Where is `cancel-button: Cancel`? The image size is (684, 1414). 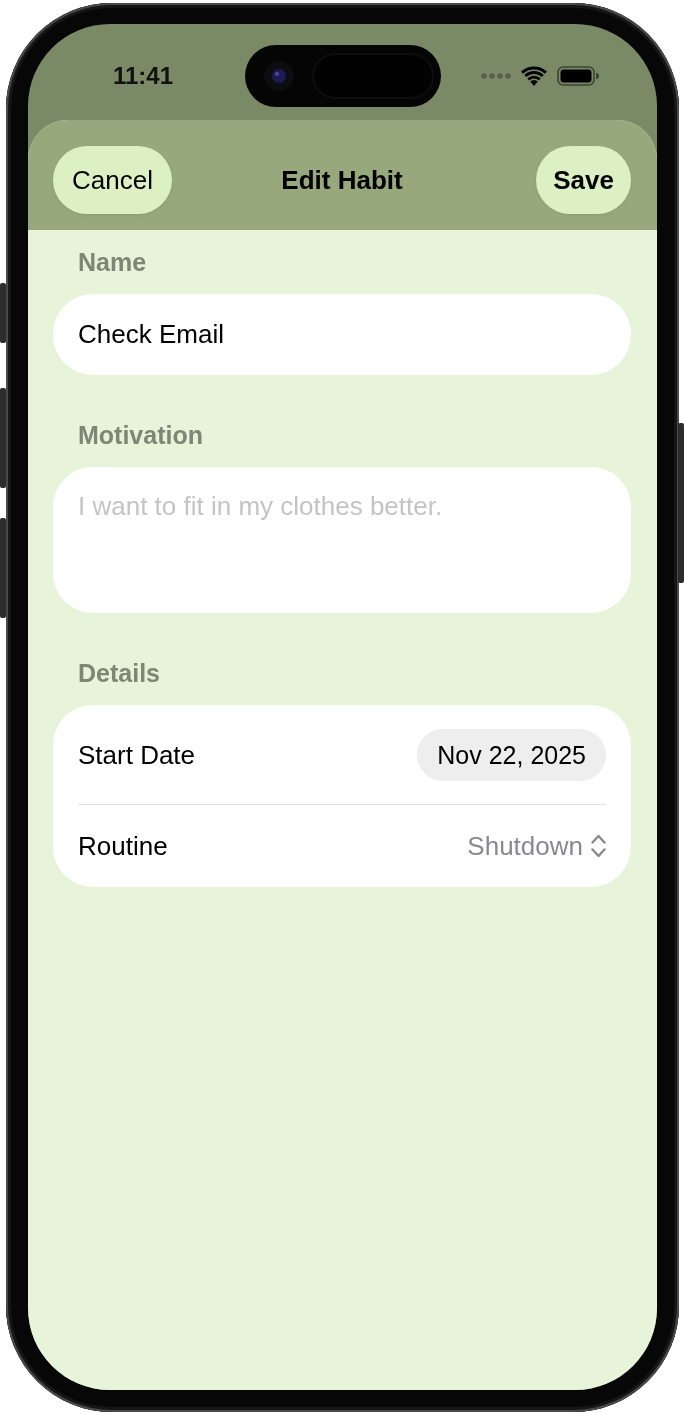
cancel-button: Cancel is located at coordinates (112, 180).